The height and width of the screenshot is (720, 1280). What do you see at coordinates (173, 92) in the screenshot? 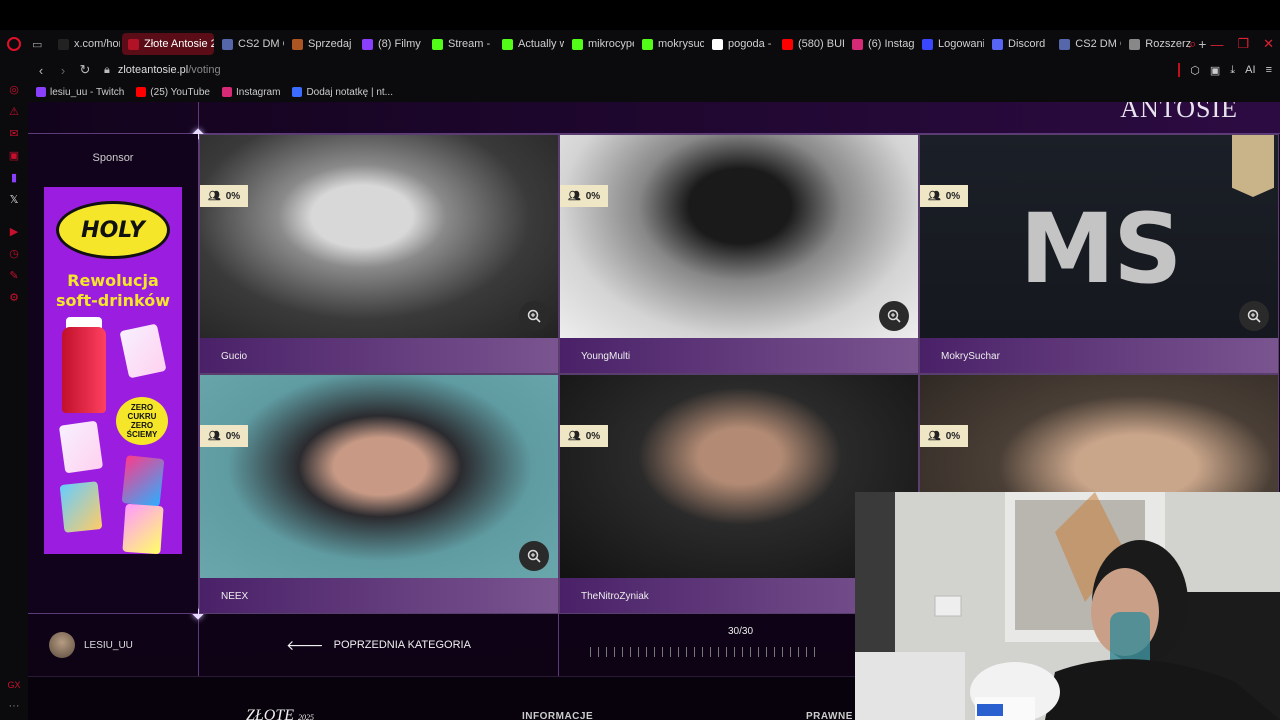
I see `bookmark-item: (25) YouTube` at bounding box center [173, 92].